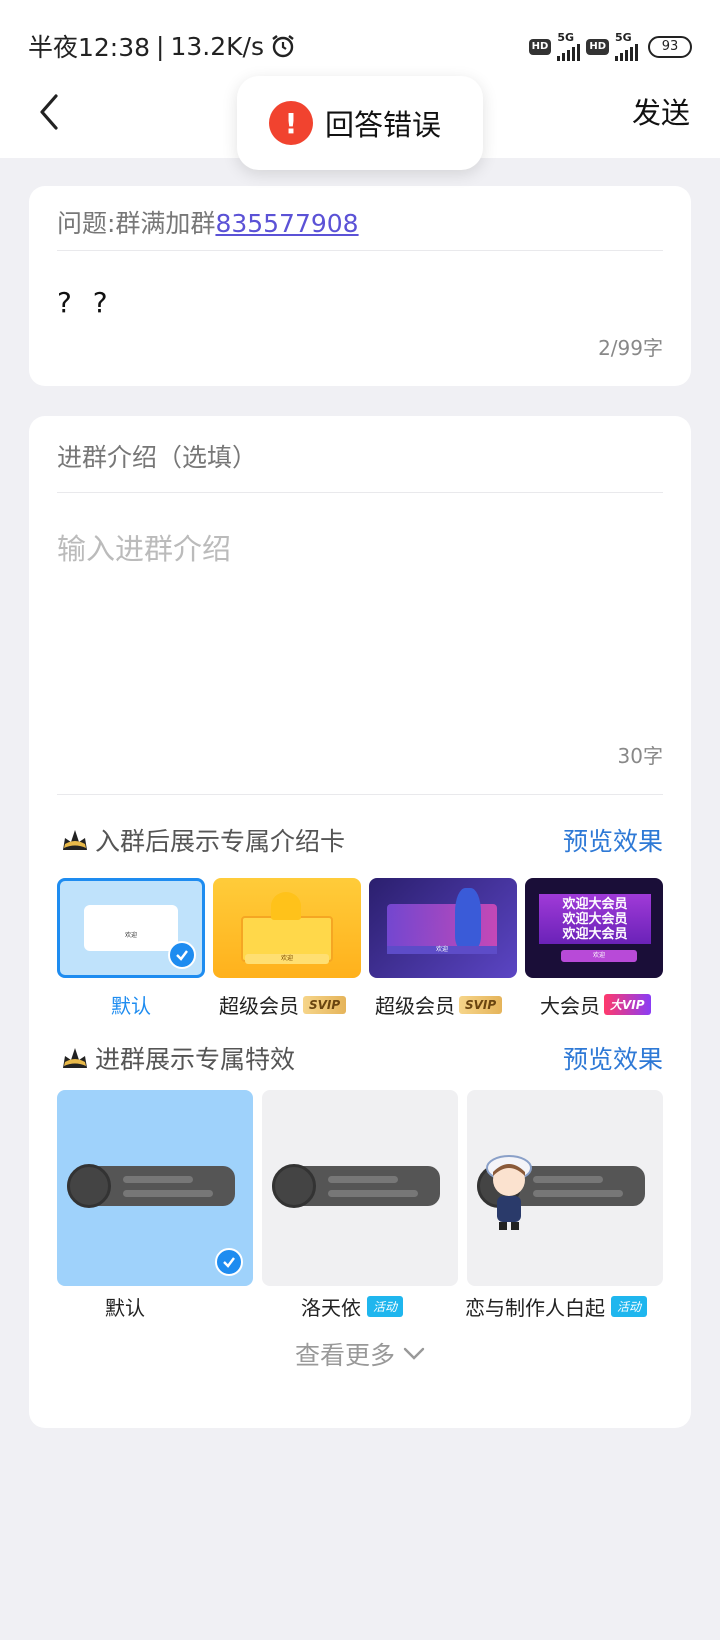  I want to click on intro-card-label-default: 默认, so click(131, 1004).